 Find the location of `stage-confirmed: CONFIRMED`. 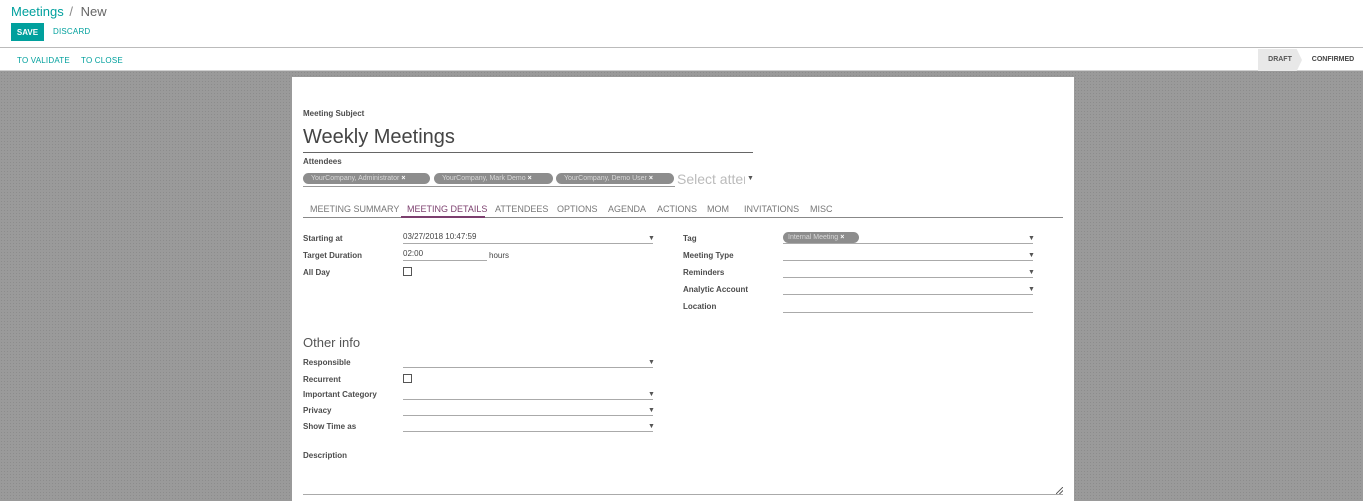

stage-confirmed: CONFIRMED is located at coordinates (1333, 60).